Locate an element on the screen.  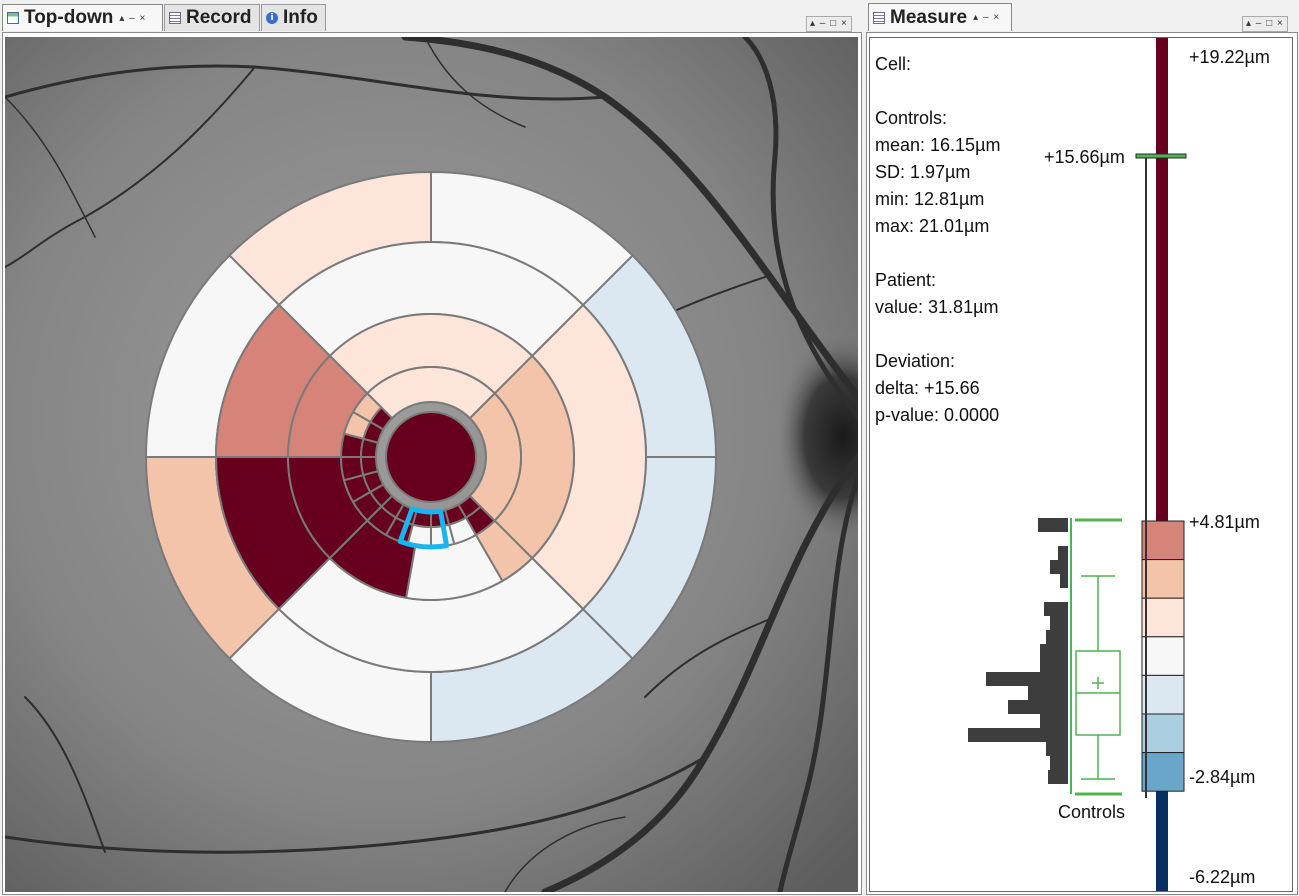
grid-center-cell is located at coordinates (431, 457).